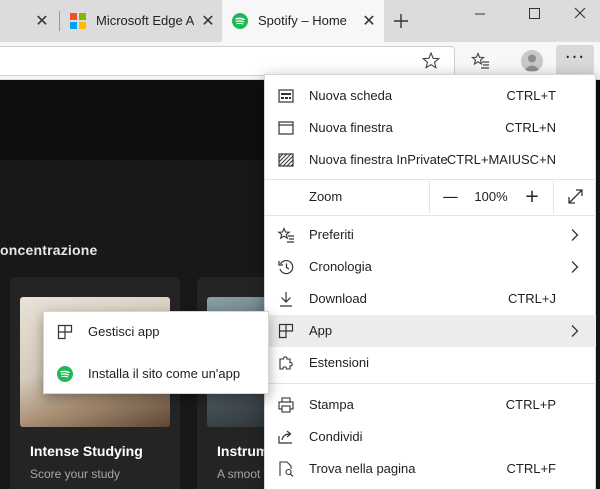 This screenshot has width=600, height=489. I want to click on settings-more-button: ···, so click(575, 61).